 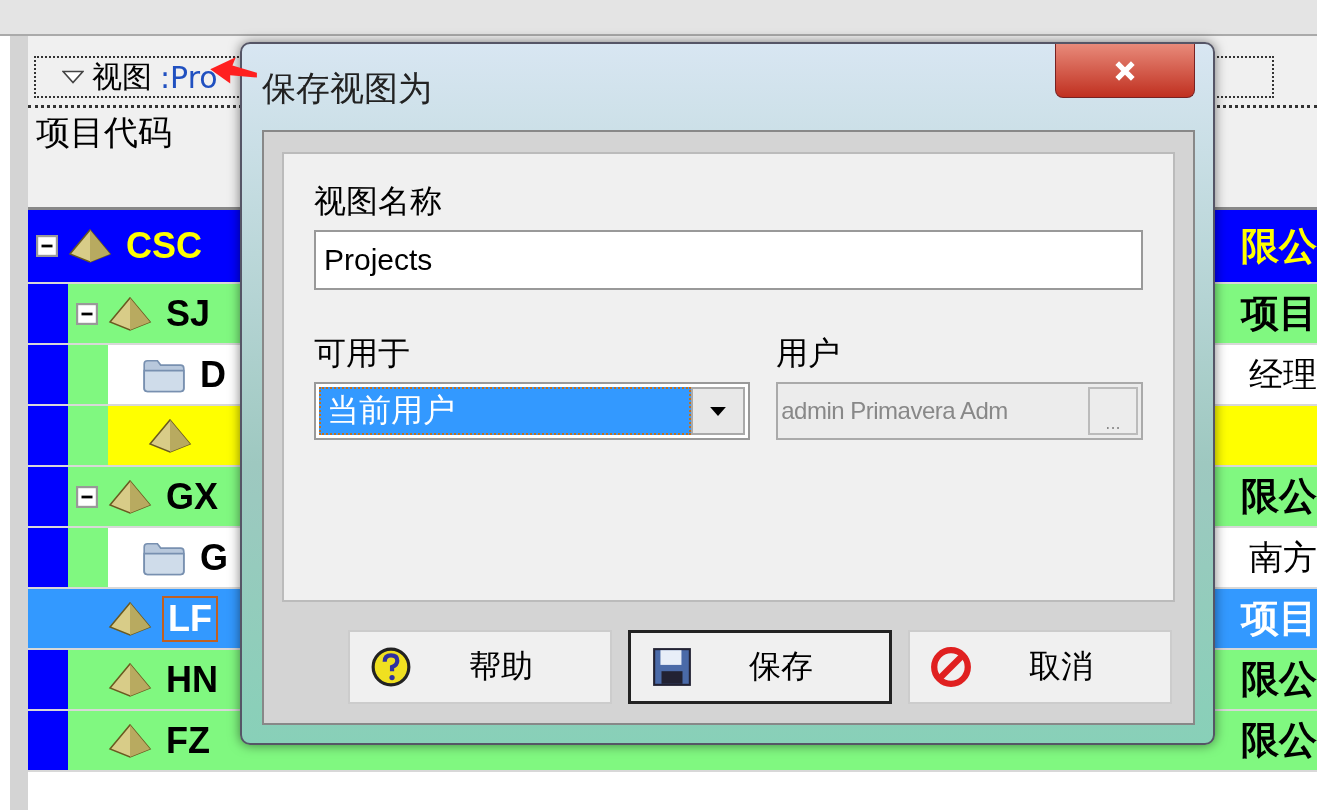 I want to click on help-button: 帮助, so click(x=480, y=667).